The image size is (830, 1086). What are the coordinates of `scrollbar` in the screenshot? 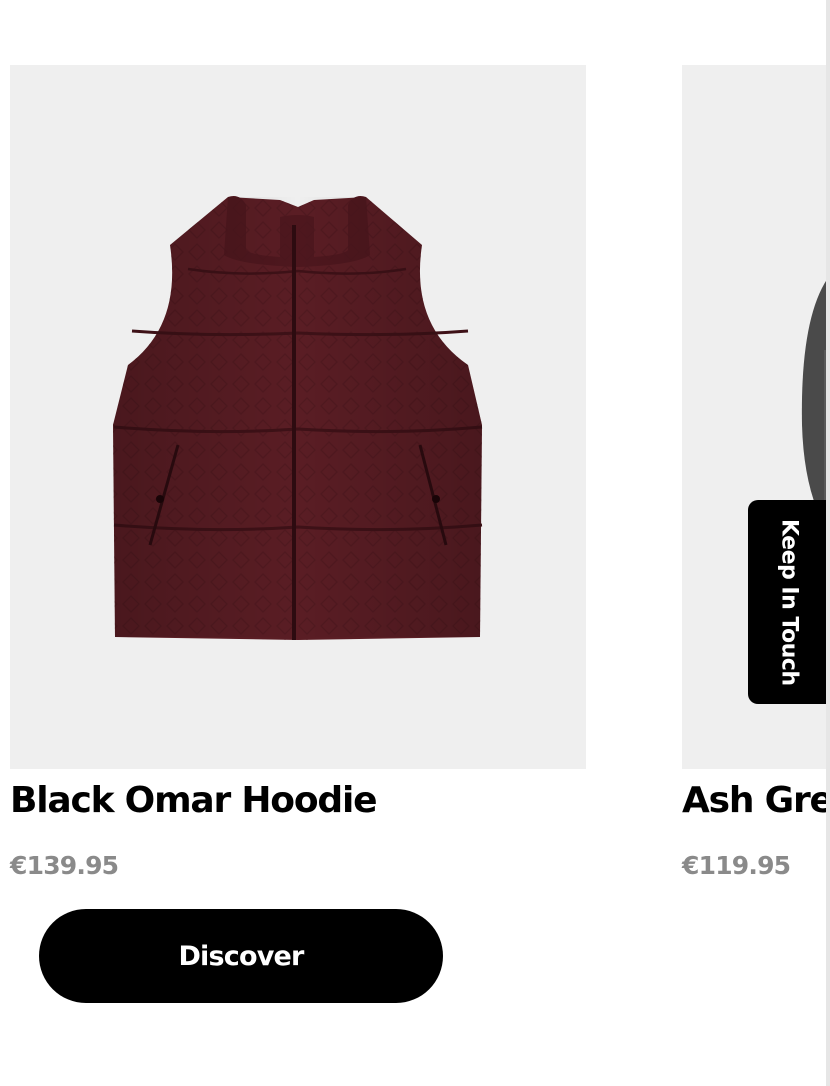 It's located at (828, 543).